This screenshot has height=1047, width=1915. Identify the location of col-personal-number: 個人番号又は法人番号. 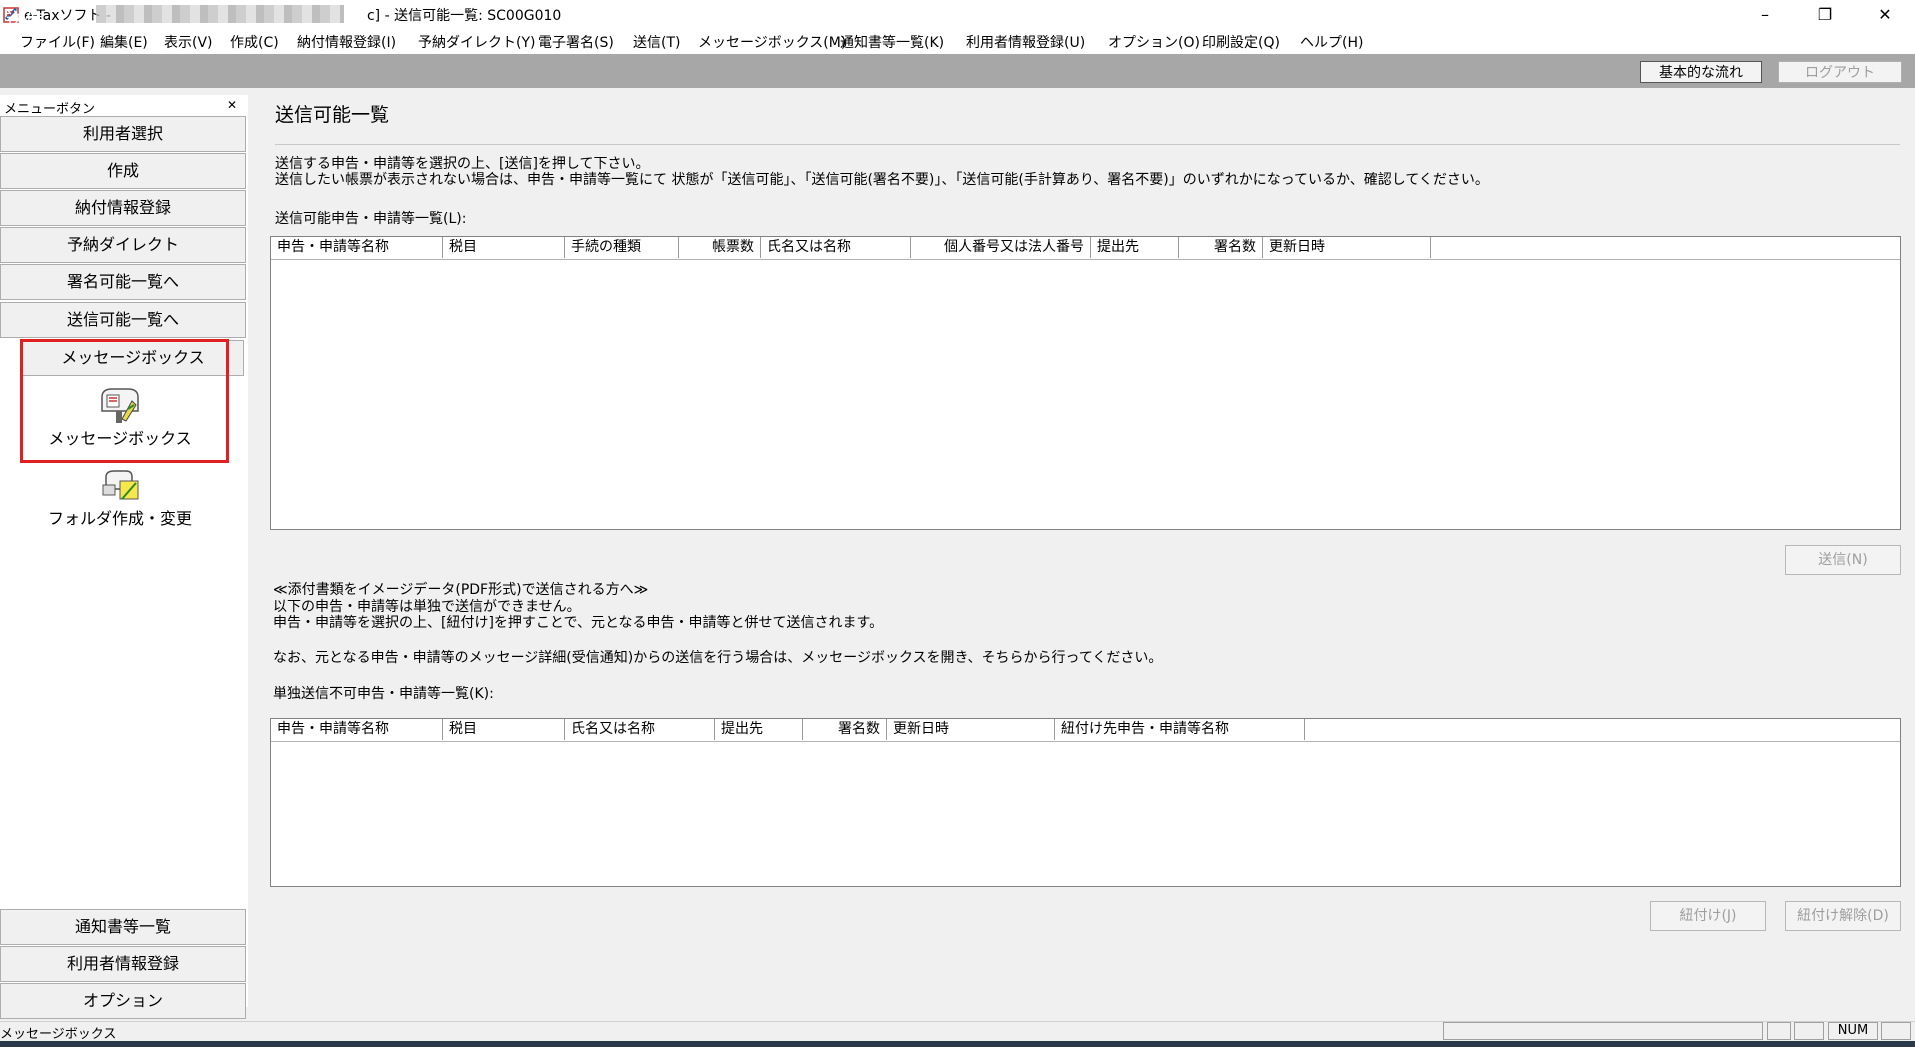
(1001, 247).